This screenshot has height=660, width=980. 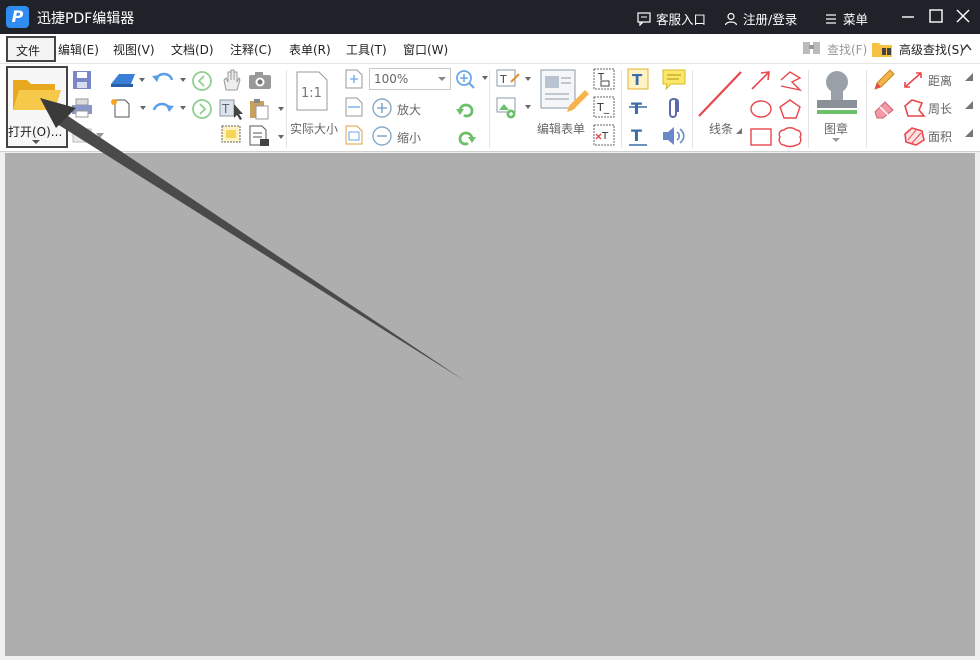 What do you see at coordinates (561, 129) in the screenshot?
I see `edit-form-label: 编辑表单` at bounding box center [561, 129].